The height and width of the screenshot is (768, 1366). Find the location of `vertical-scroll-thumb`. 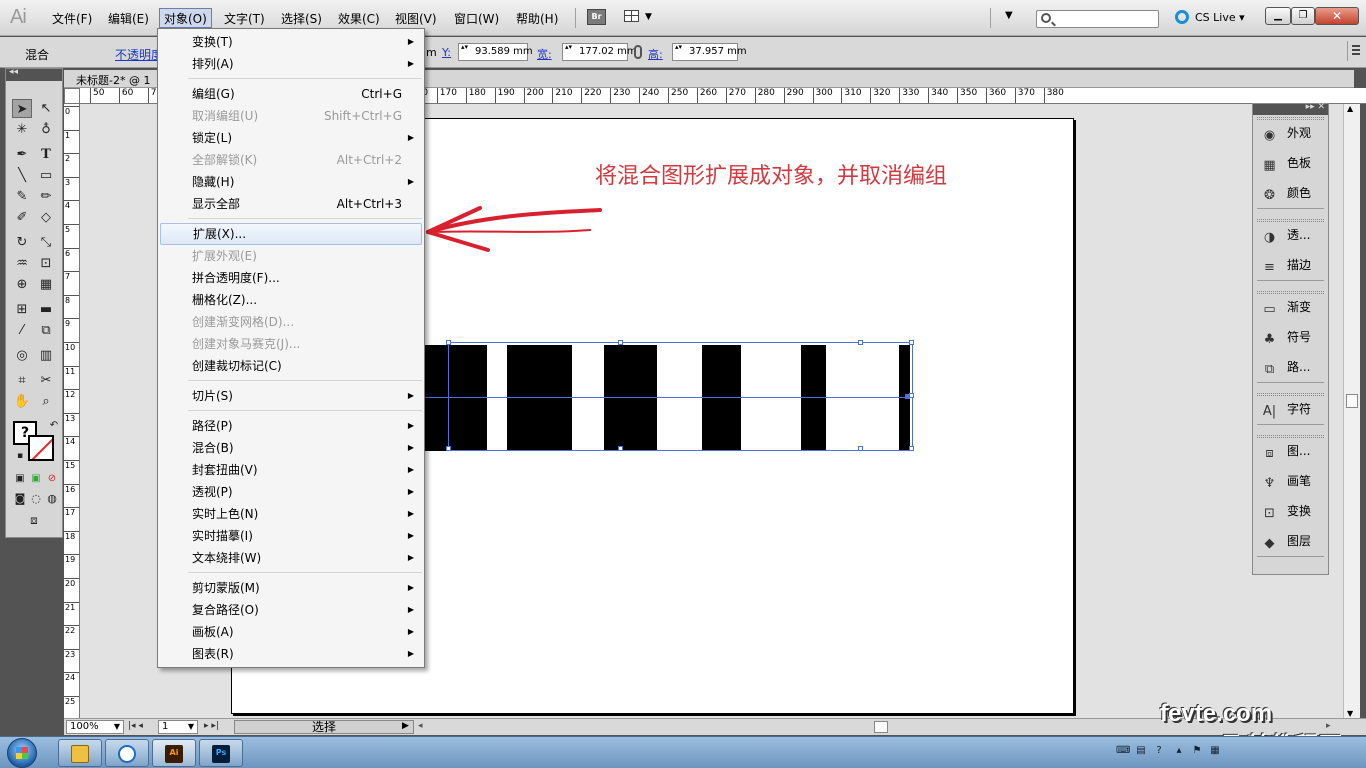

vertical-scroll-thumb is located at coordinates (1352, 401).